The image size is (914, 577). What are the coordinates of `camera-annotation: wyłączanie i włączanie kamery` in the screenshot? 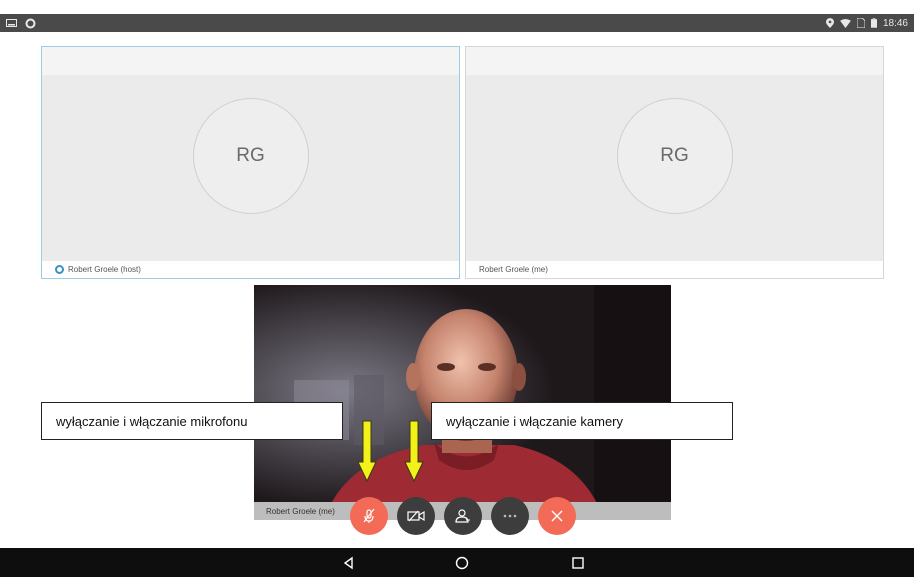 It's located at (582, 421).